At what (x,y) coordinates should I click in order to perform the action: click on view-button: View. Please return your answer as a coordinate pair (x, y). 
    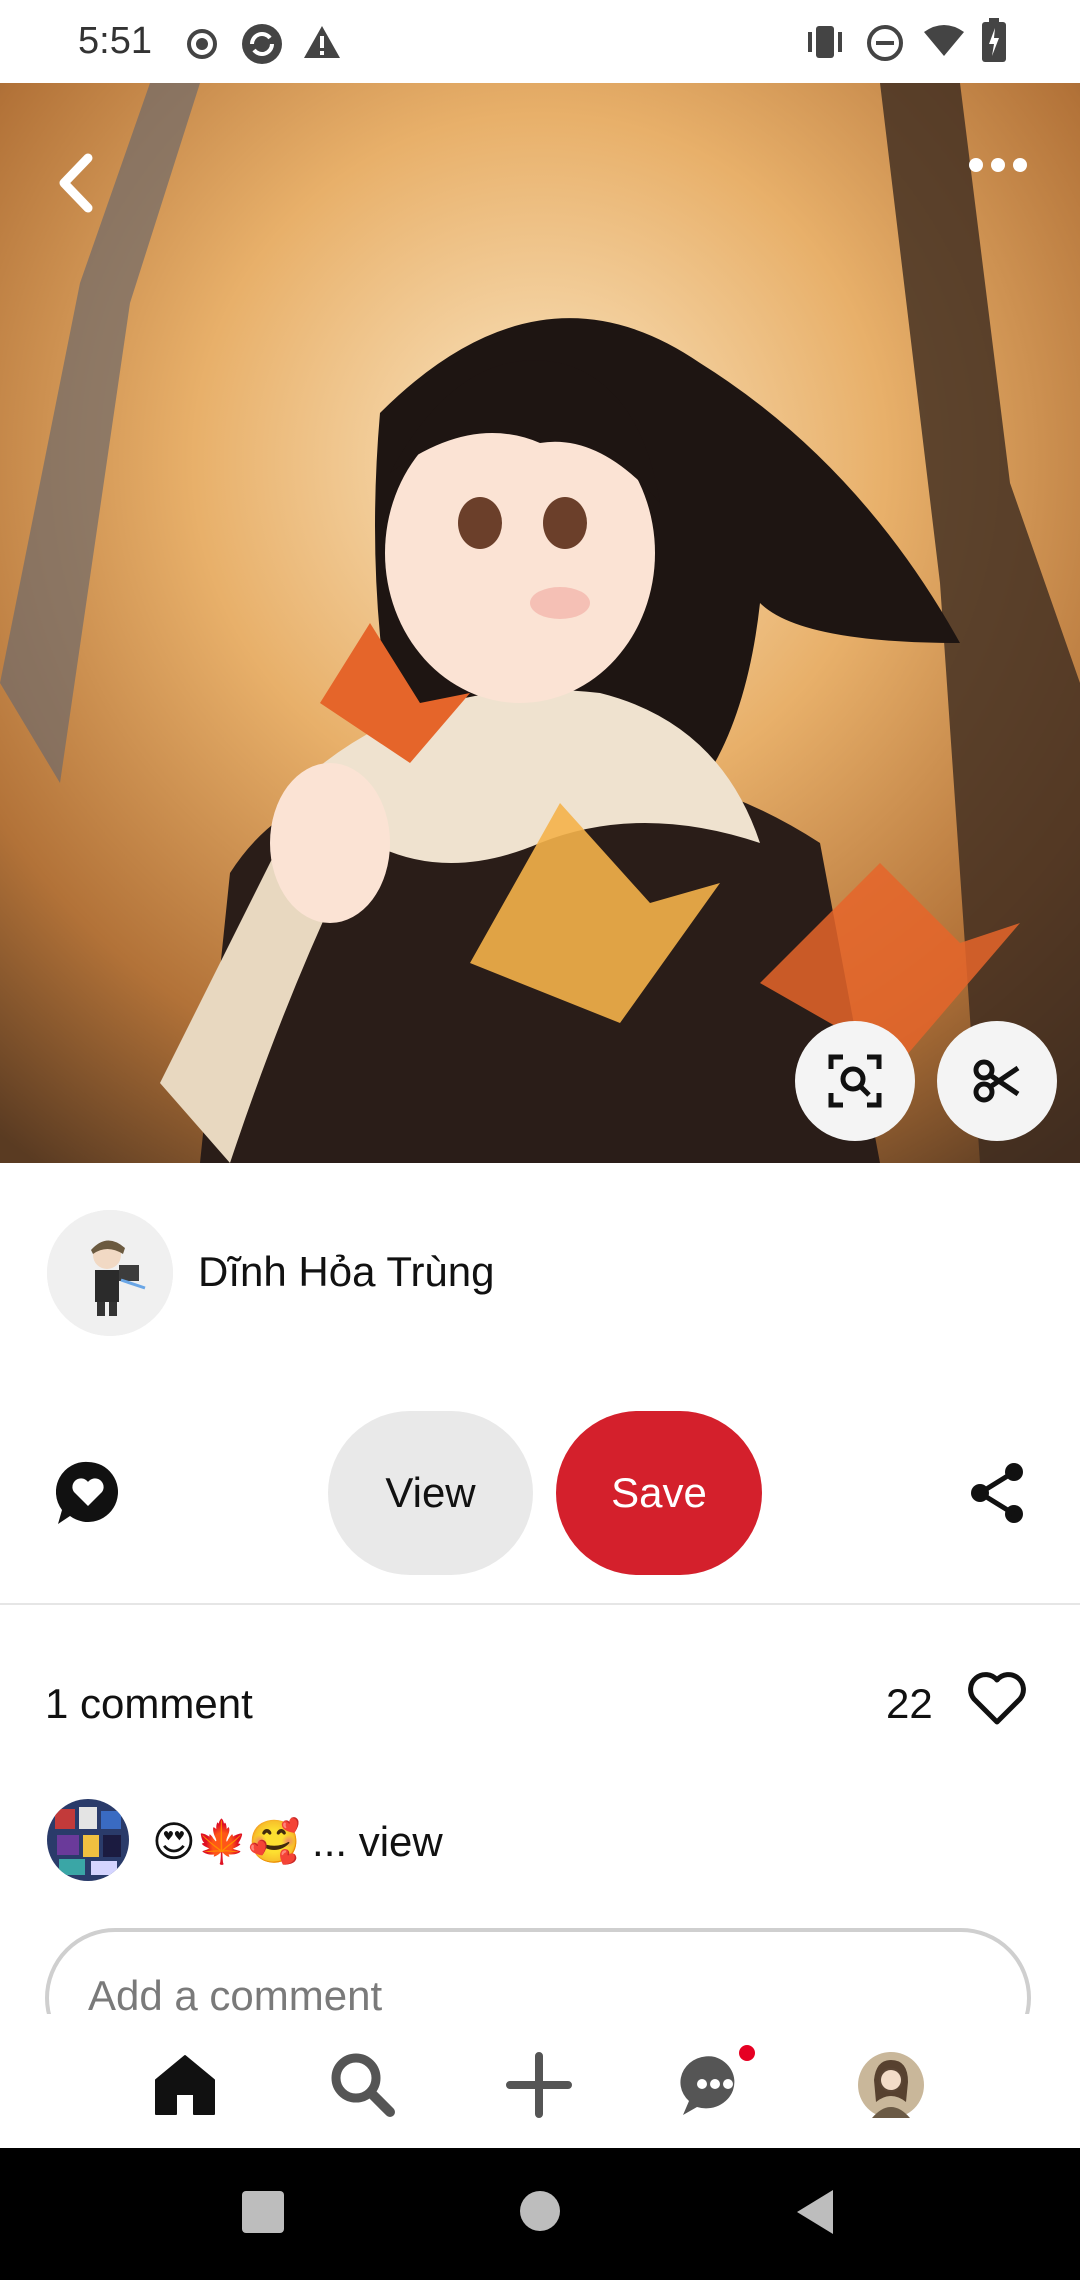
    Looking at the image, I should click on (430, 1493).